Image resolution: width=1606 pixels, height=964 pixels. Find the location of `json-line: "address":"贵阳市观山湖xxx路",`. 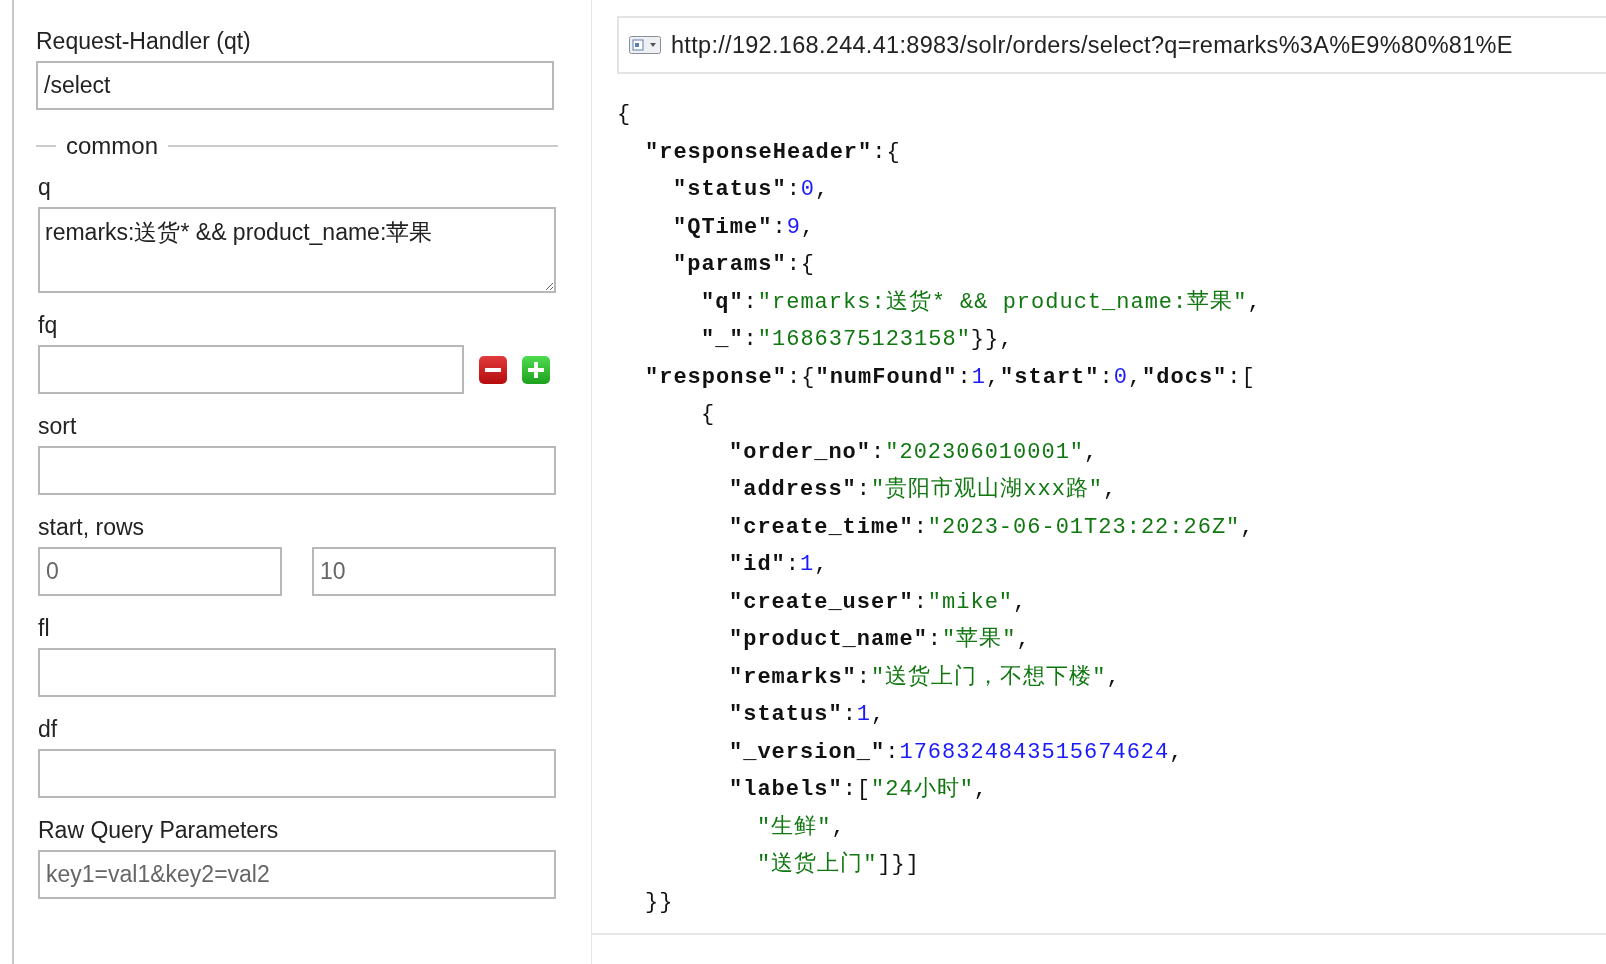

json-line: "address":"贵阳市观山湖xxx路", is located at coordinates (923, 489).